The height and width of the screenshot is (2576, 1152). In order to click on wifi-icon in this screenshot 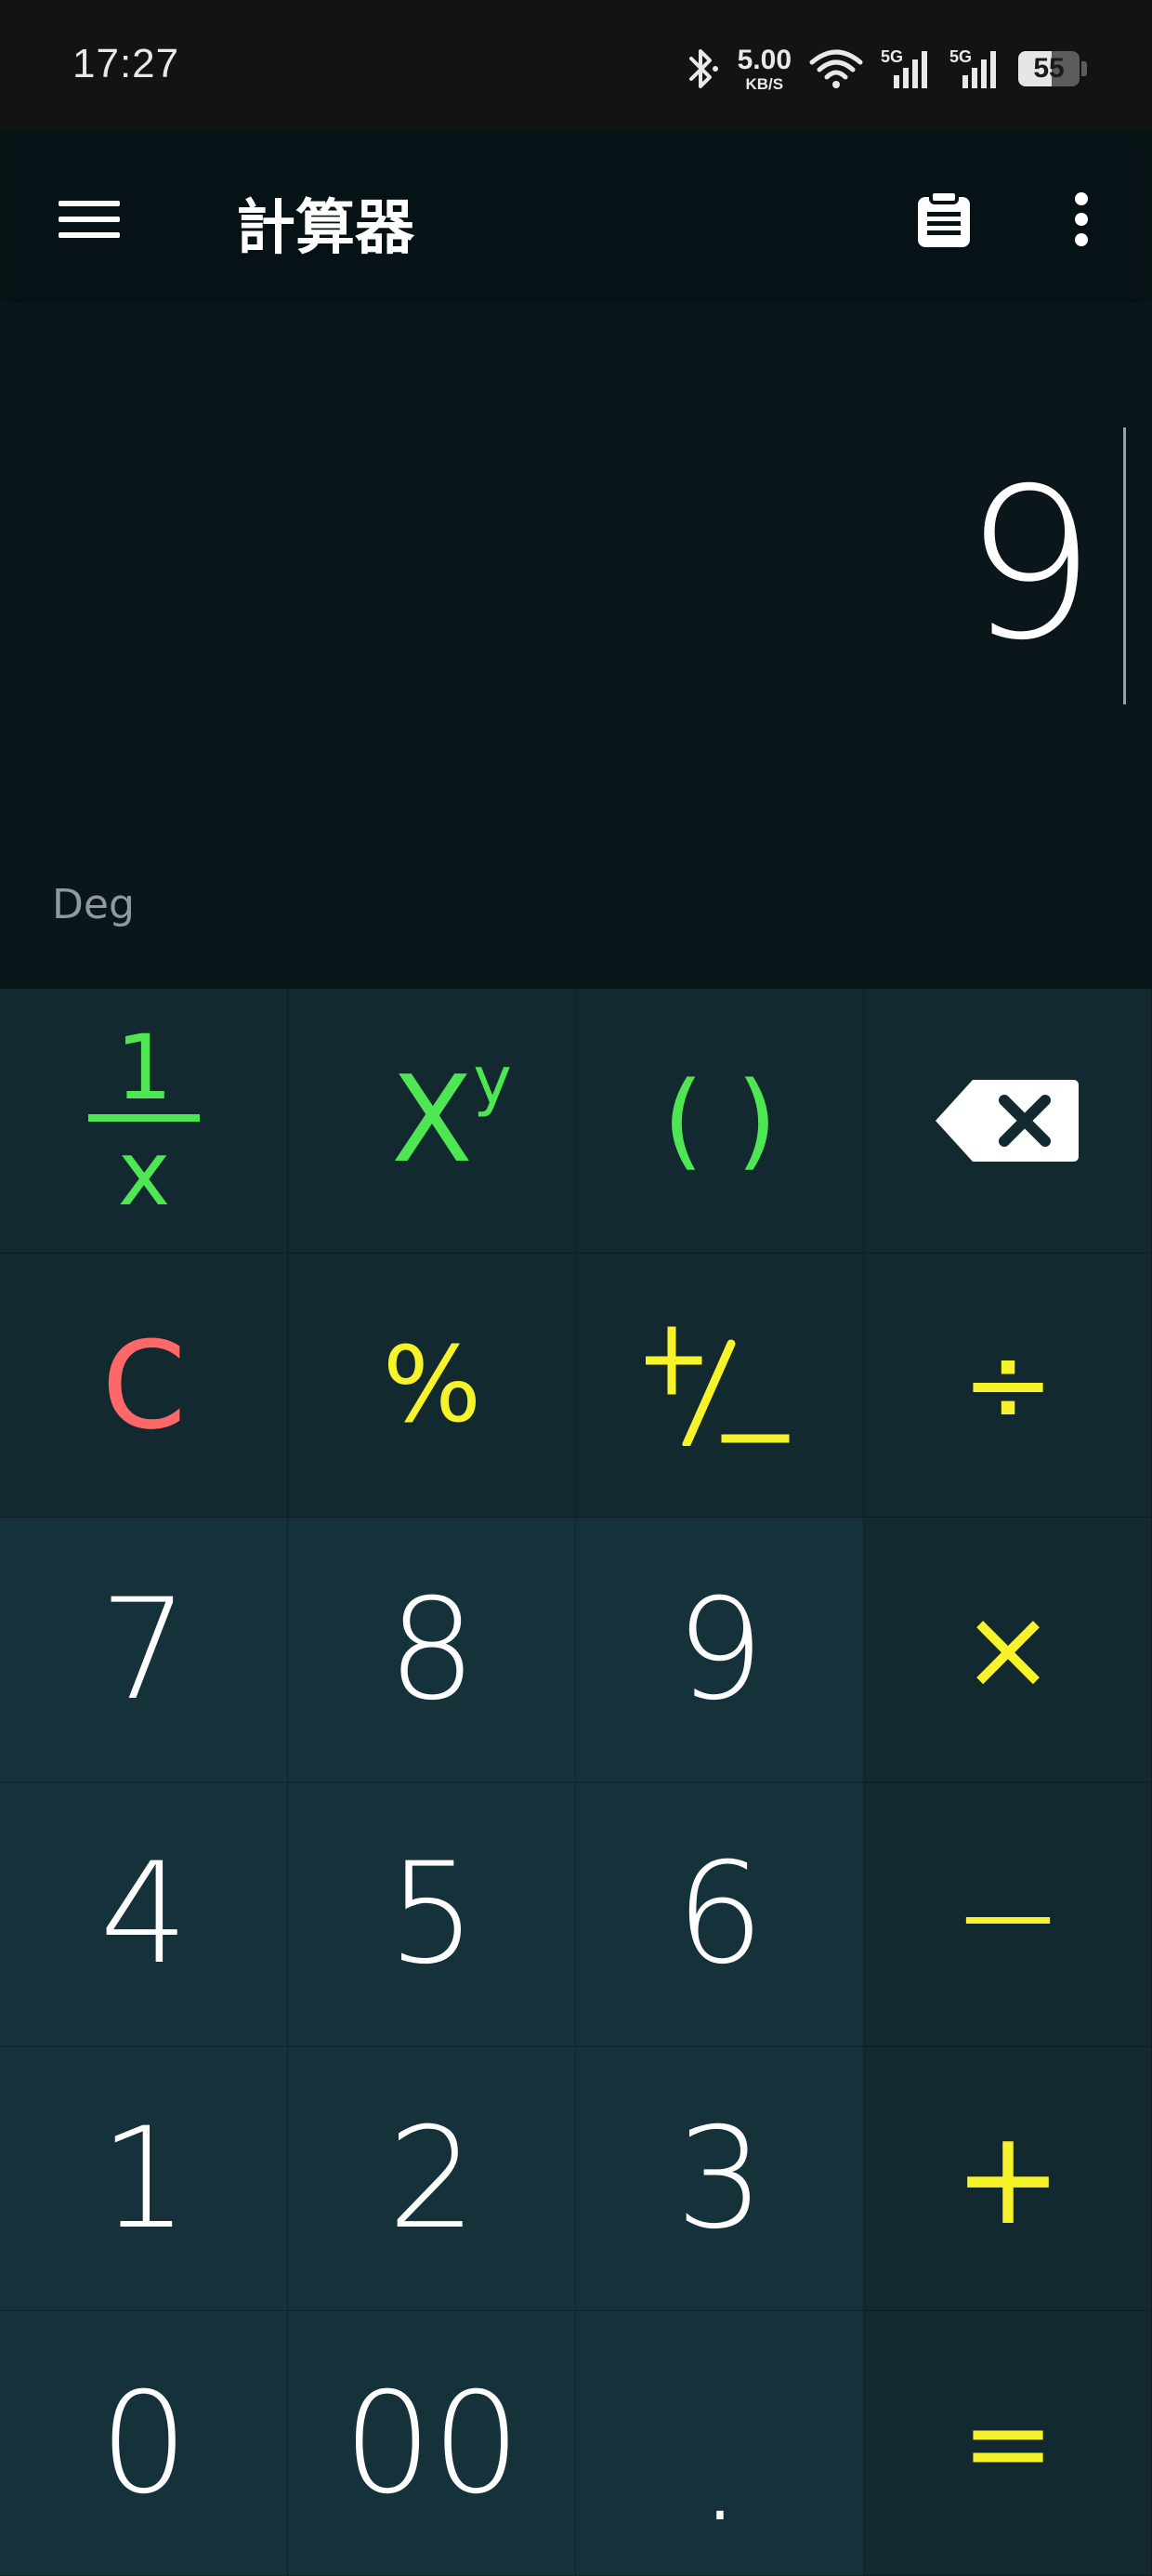, I will do `click(836, 68)`.